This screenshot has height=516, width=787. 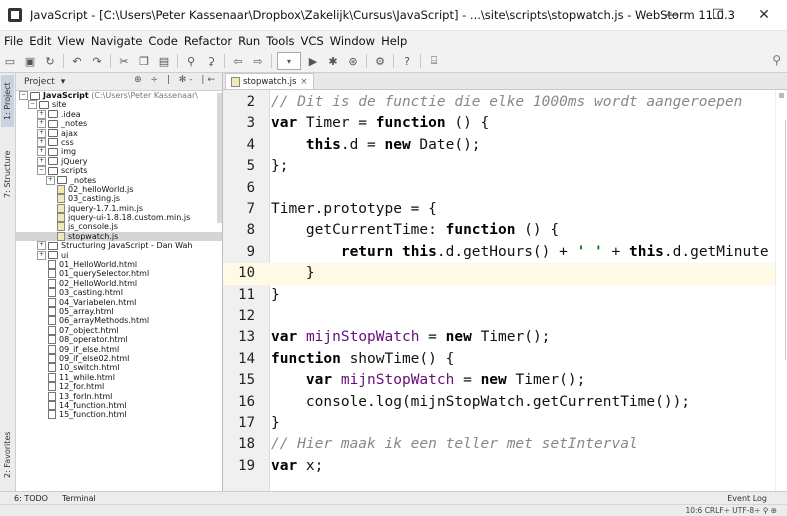 What do you see at coordinates (119, 330) in the screenshot?
I see `tree-node: 07_object.html` at bounding box center [119, 330].